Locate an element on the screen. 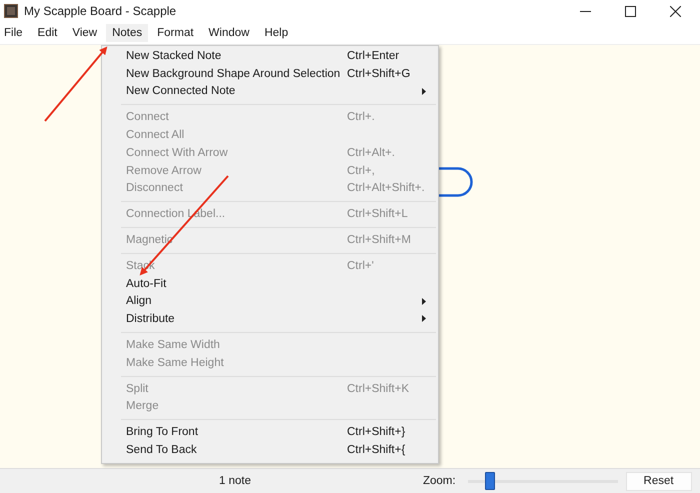  app-icon is located at coordinates (11, 11).